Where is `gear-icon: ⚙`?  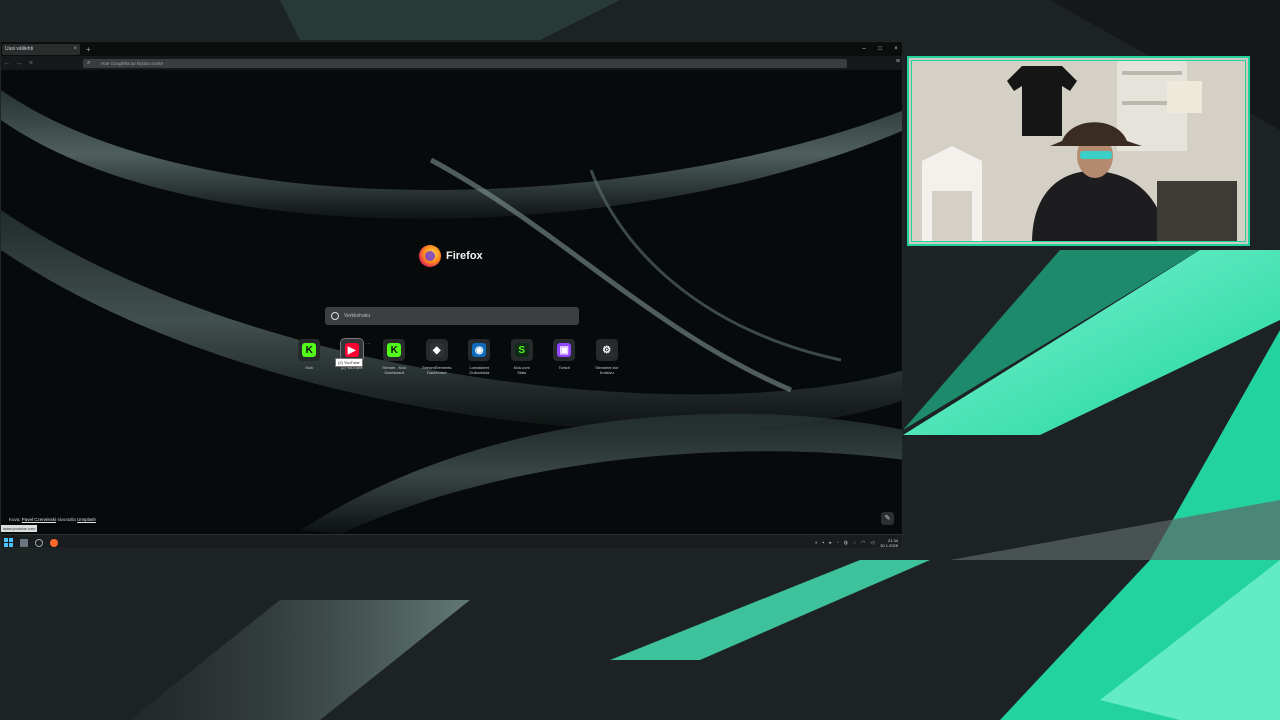
gear-icon: ⚙ is located at coordinates (606, 350).